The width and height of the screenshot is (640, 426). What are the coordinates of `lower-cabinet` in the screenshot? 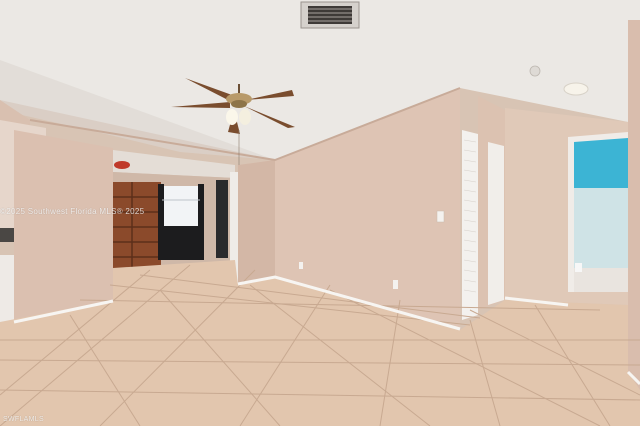 It's located at (7, 290).